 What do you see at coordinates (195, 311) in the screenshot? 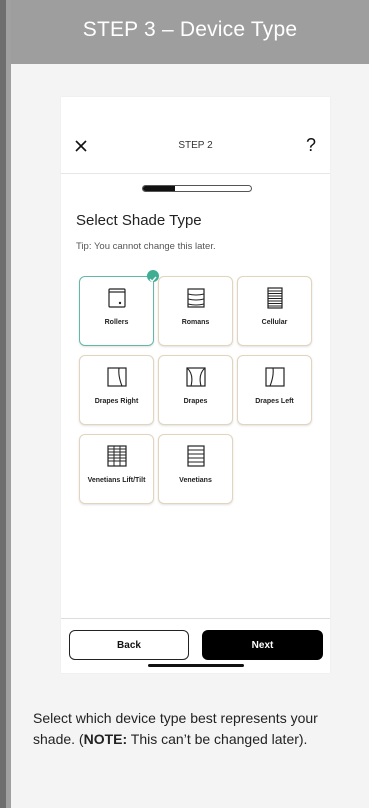
I see `shade-type-tile-romans: Romans` at bounding box center [195, 311].